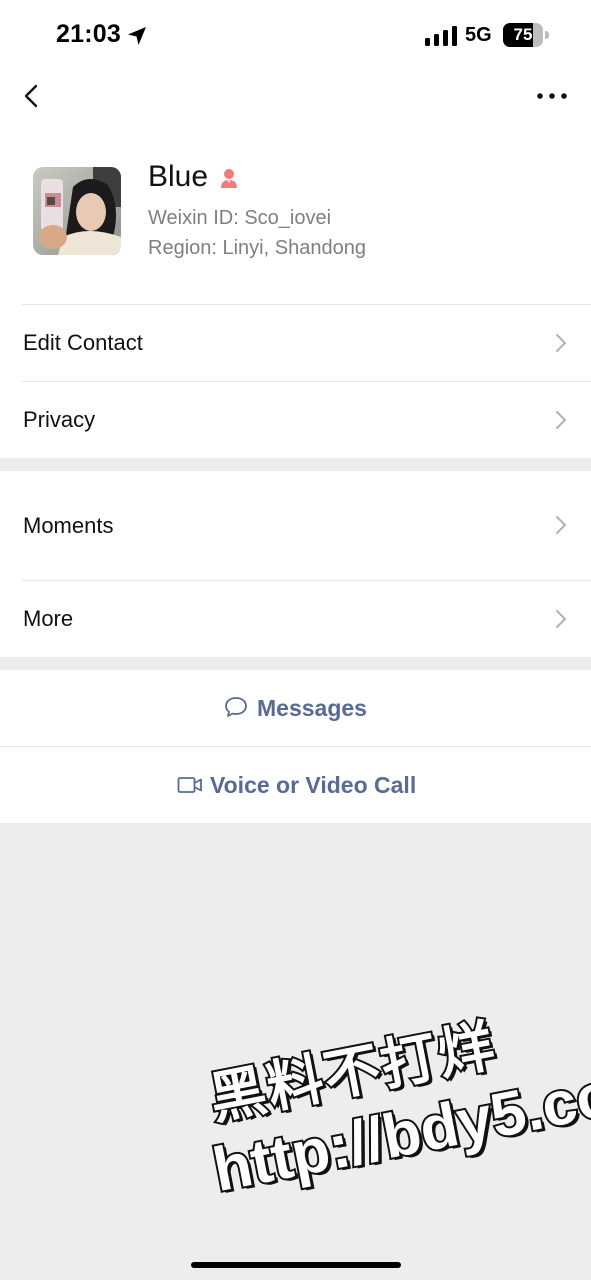 The width and height of the screenshot is (591, 1280). I want to click on more-row: More, so click(295, 619).